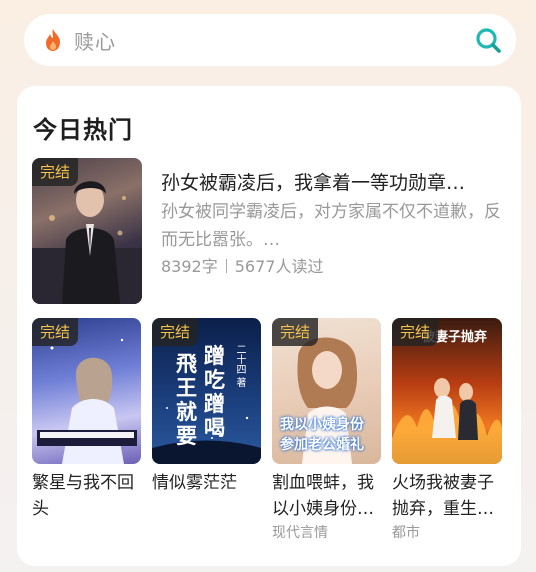 The width and height of the screenshot is (536, 572). Describe the element at coordinates (88, 496) in the screenshot. I see `book-title: 繁星与我不回头` at that location.